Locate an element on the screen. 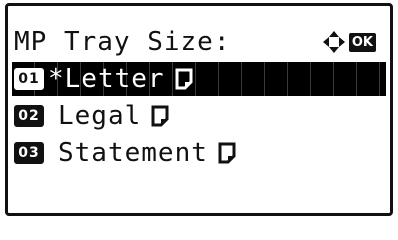 The image size is (398, 240). list-item-statement: 03 Statement is located at coordinates (199, 153).